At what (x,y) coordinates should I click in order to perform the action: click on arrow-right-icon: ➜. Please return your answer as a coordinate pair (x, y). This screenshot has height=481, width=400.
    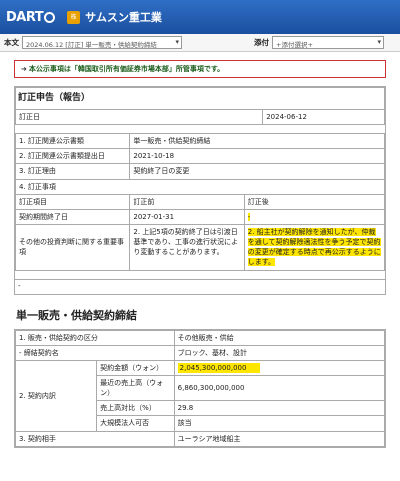
    Looking at the image, I should click on (24, 69).